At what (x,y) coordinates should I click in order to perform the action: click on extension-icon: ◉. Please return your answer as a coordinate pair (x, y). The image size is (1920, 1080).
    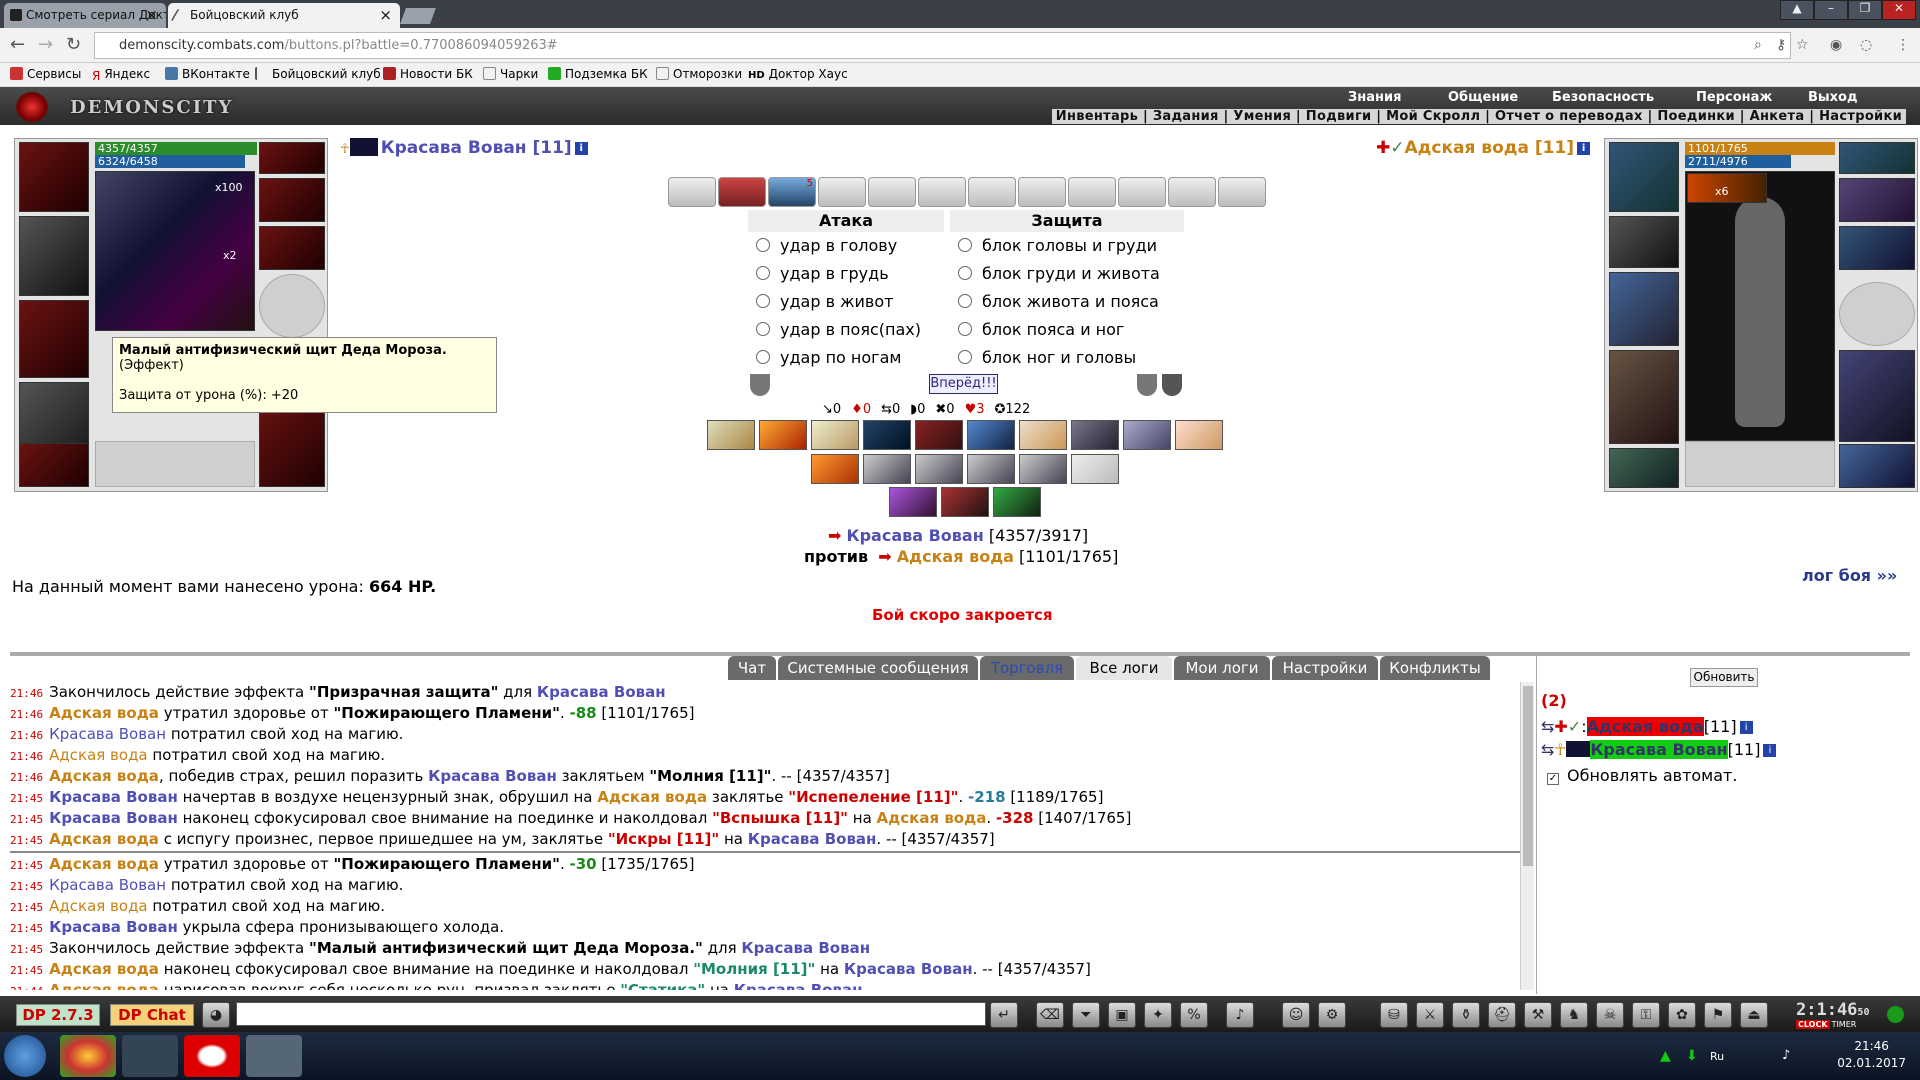
    Looking at the image, I should click on (1836, 45).